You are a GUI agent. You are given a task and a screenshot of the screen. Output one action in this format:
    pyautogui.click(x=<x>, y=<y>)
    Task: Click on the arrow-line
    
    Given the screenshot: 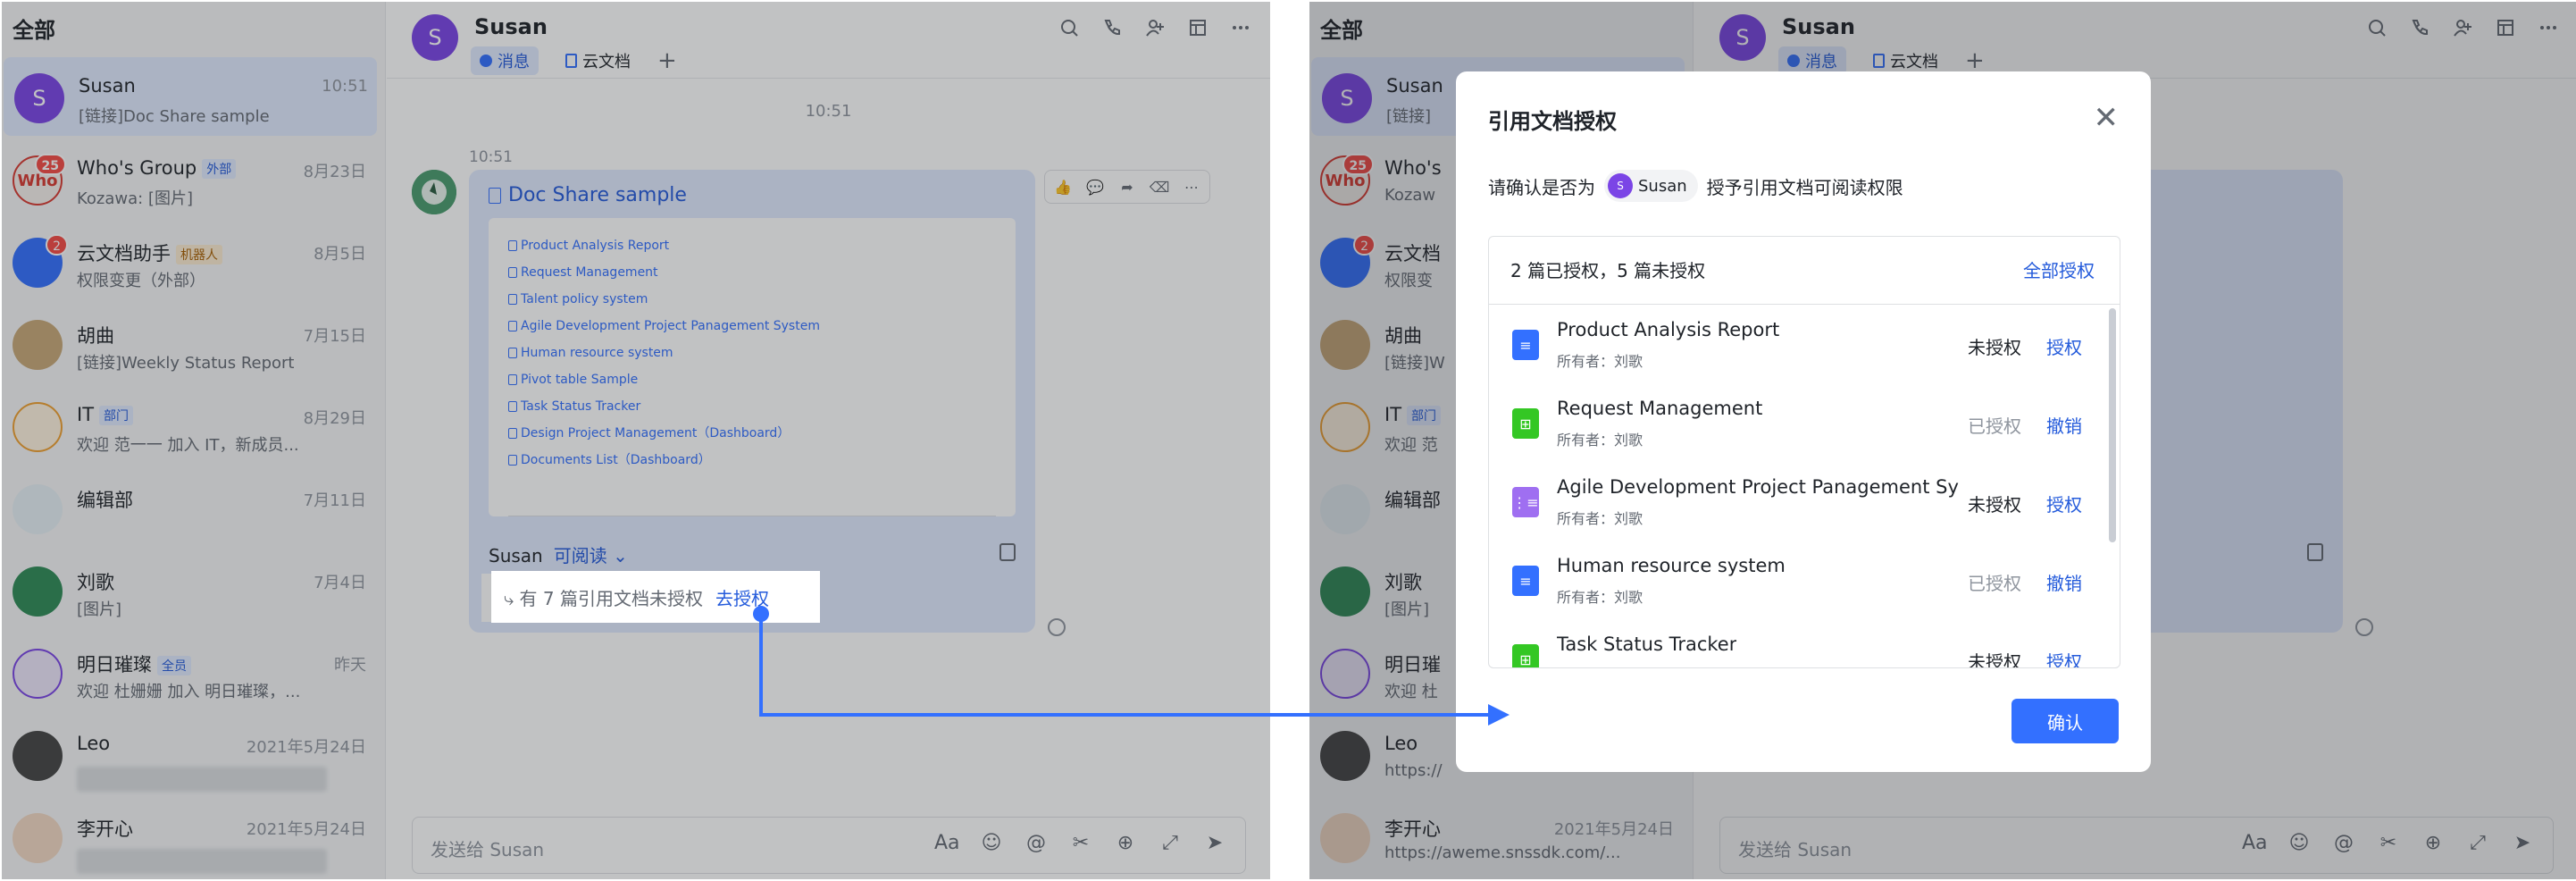 What is the action you would take?
    pyautogui.click(x=1124, y=666)
    